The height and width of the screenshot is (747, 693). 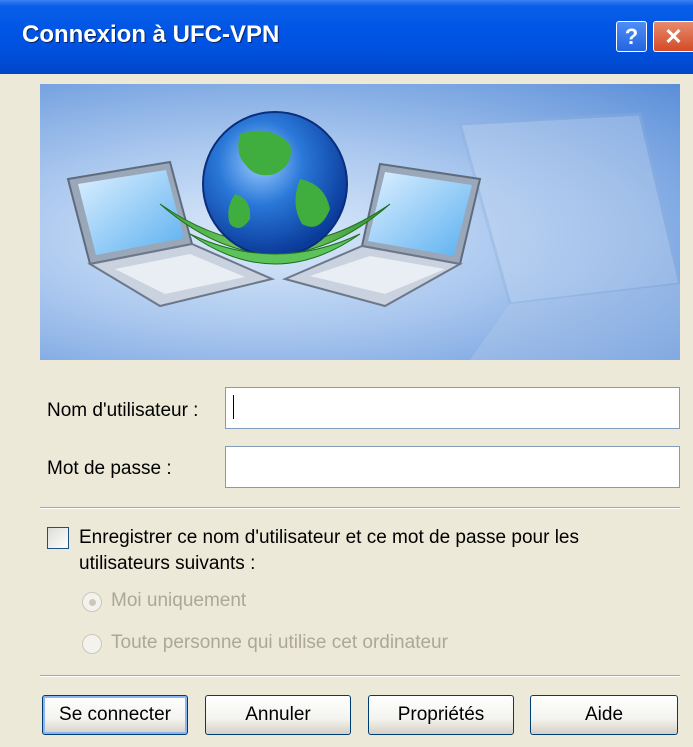 I want to click on help-button: Aide, so click(x=604, y=715).